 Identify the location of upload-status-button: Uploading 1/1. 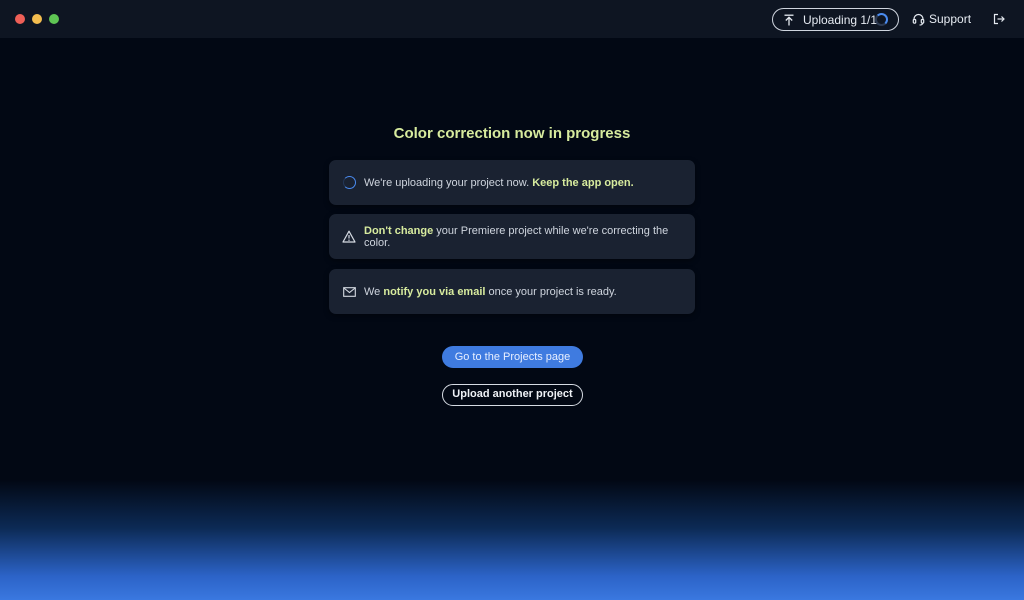
(835, 19).